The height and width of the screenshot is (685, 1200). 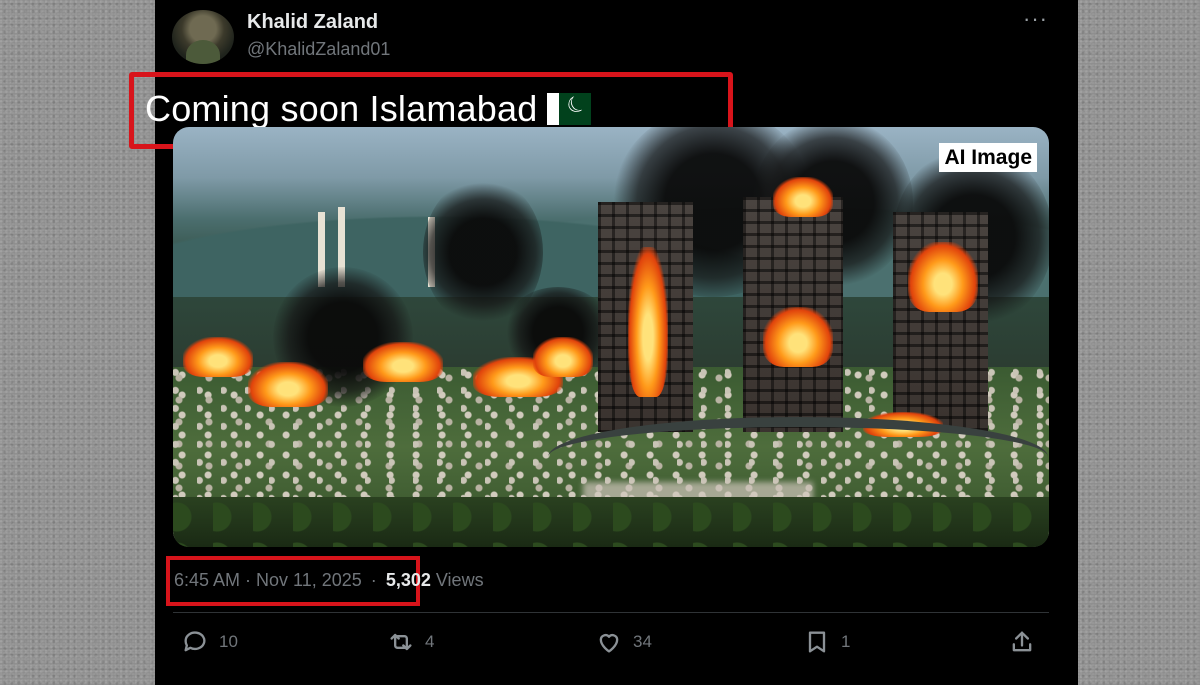 I want to click on pakistan-flag-icon, so click(x=569, y=109).